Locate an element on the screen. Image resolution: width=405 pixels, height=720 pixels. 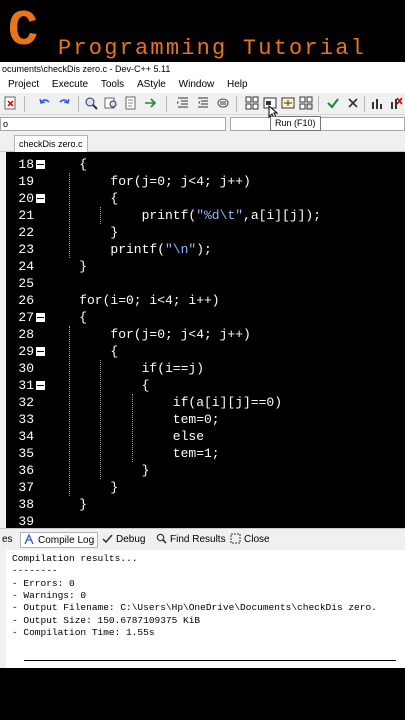
close-panel-icon is located at coordinates (235, 538).